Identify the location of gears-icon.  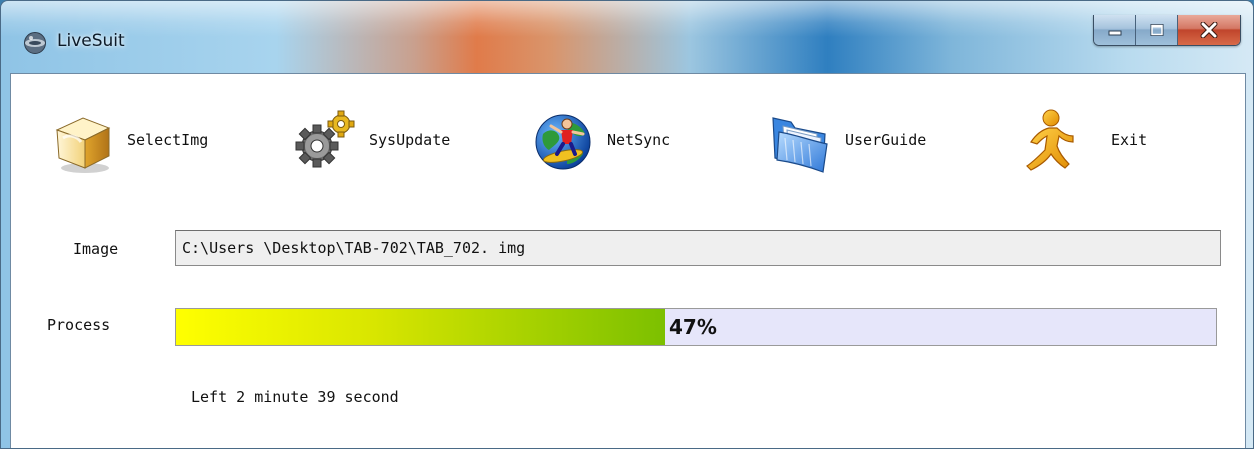
(325, 139).